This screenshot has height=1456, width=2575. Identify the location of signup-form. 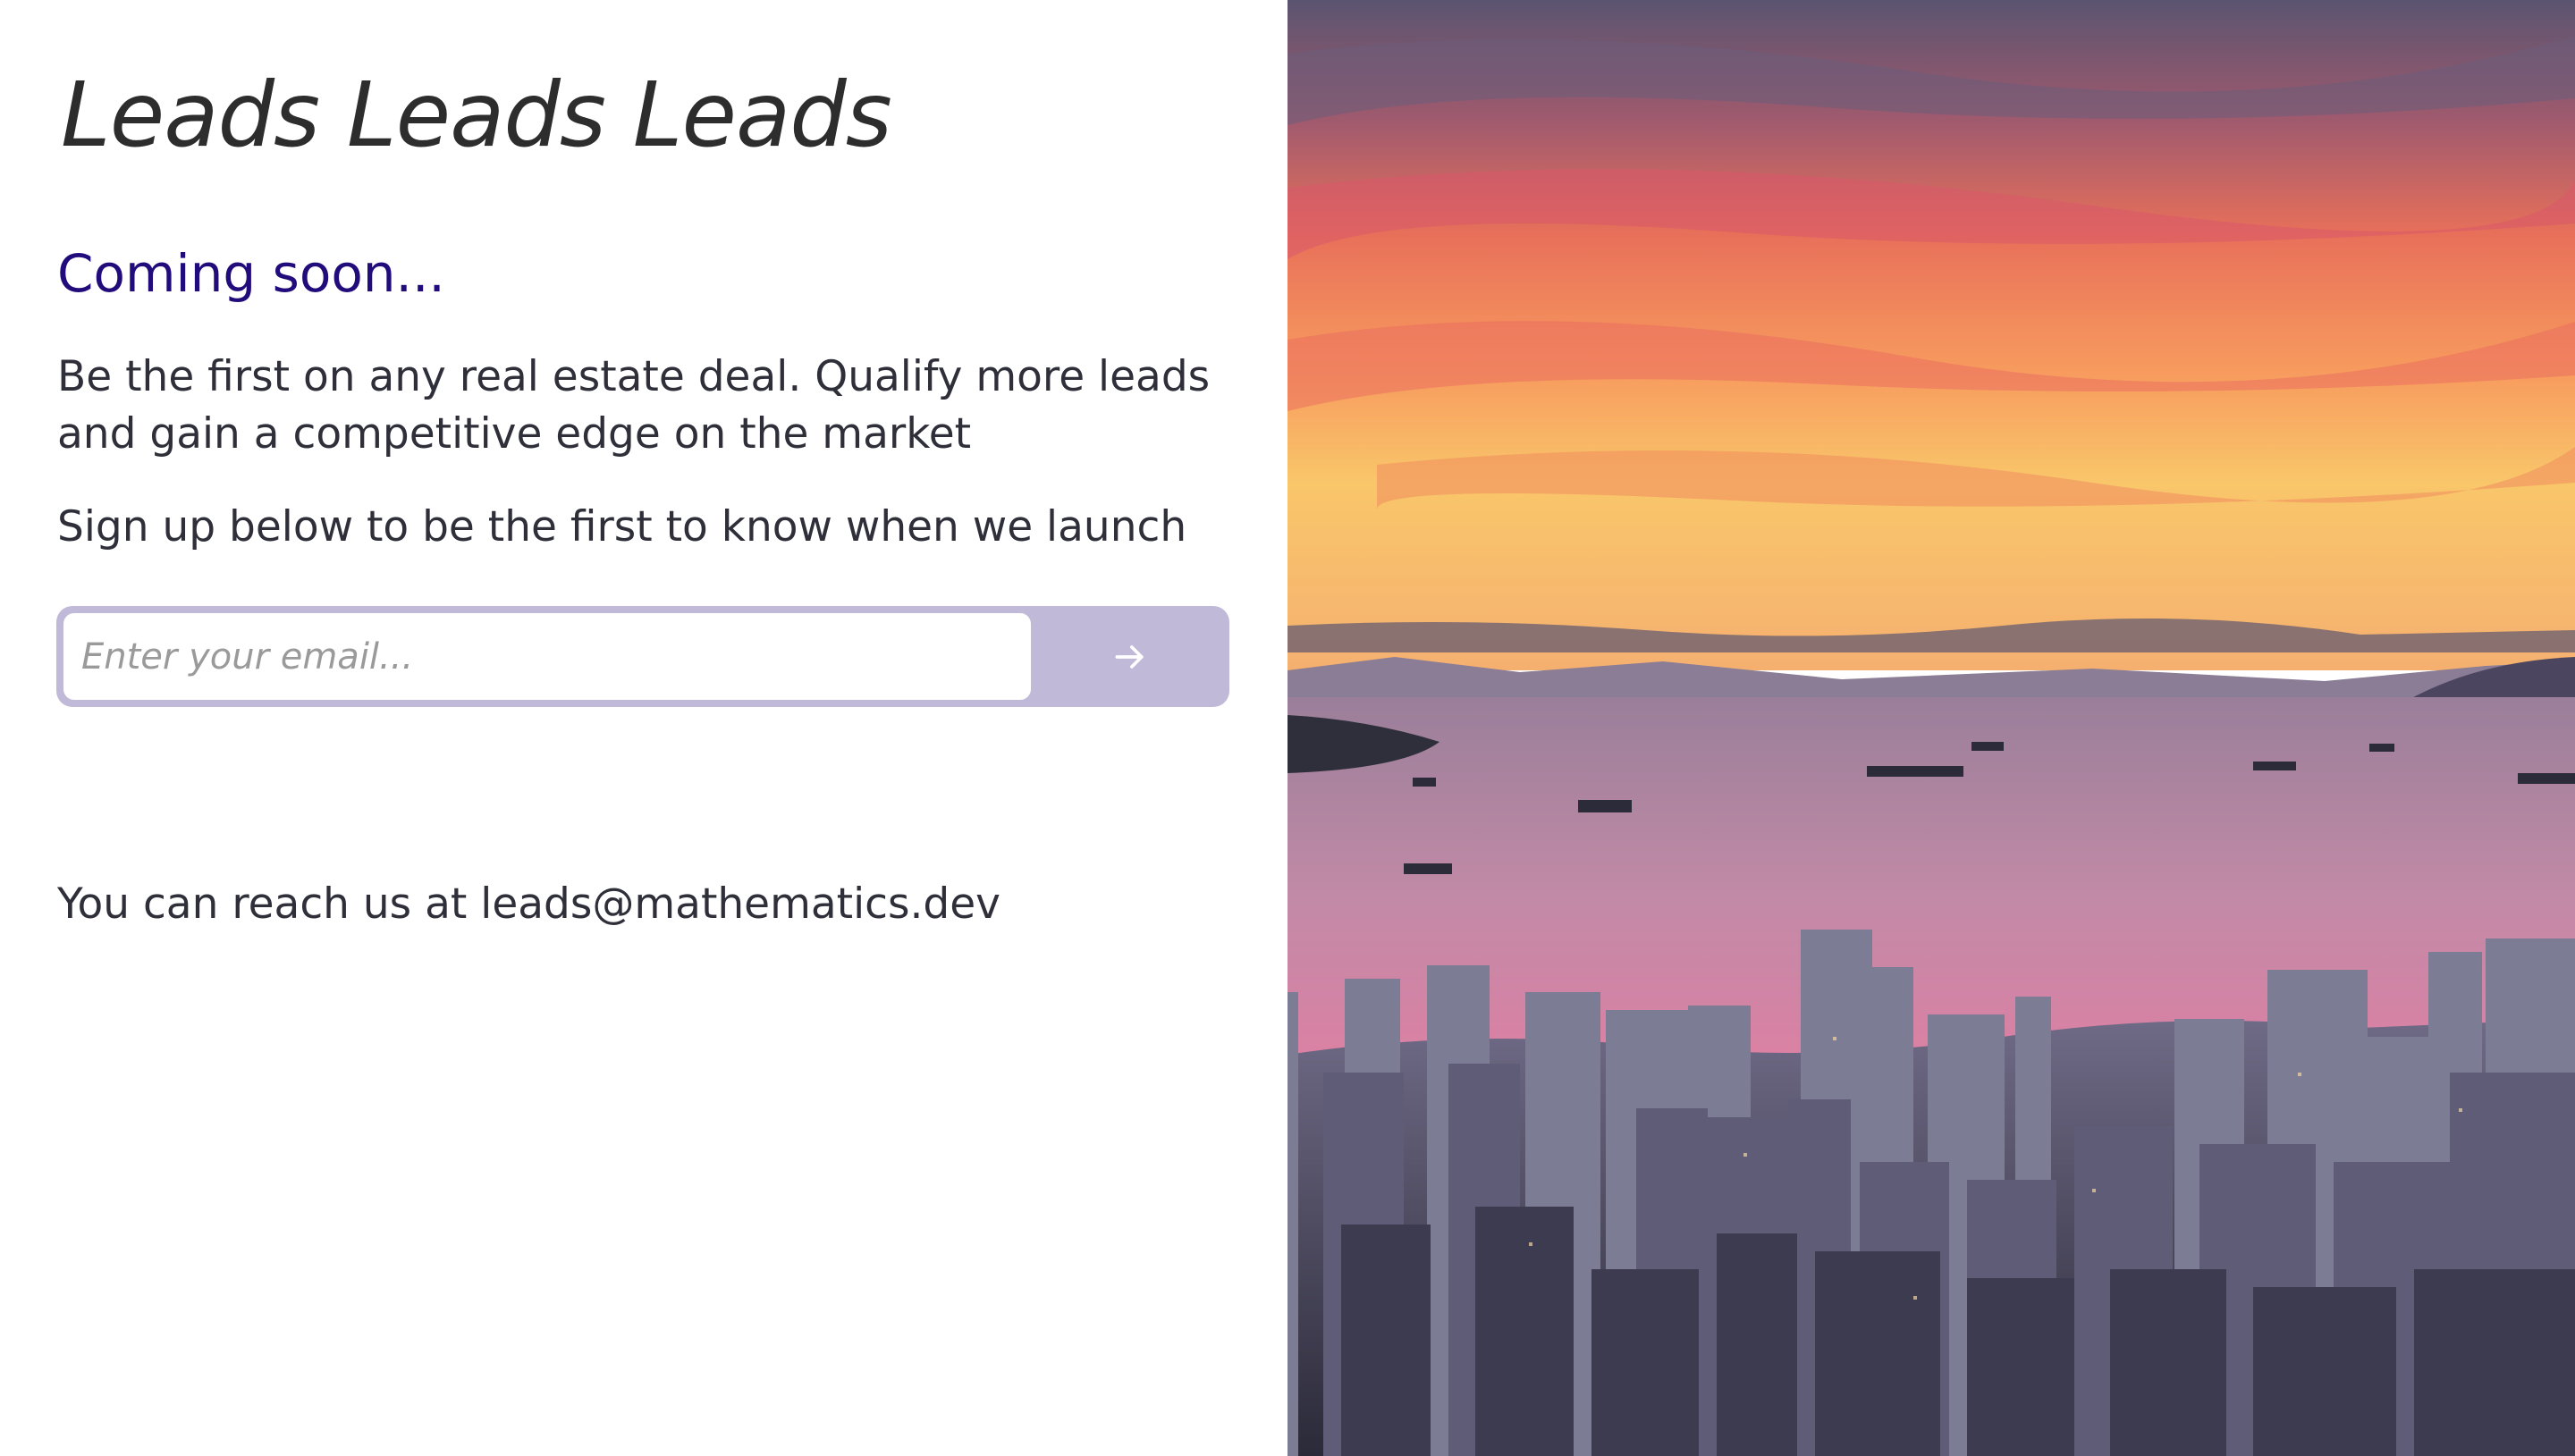
(642, 657).